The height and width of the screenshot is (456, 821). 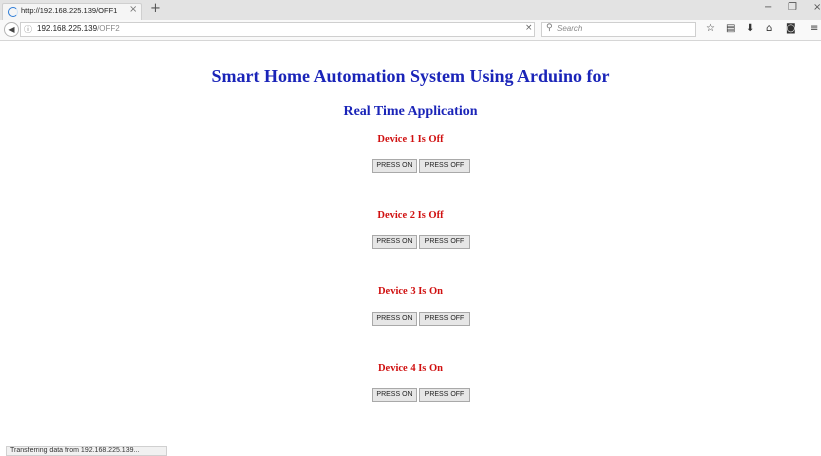 I want to click on stop-icon: ×, so click(x=529, y=28).